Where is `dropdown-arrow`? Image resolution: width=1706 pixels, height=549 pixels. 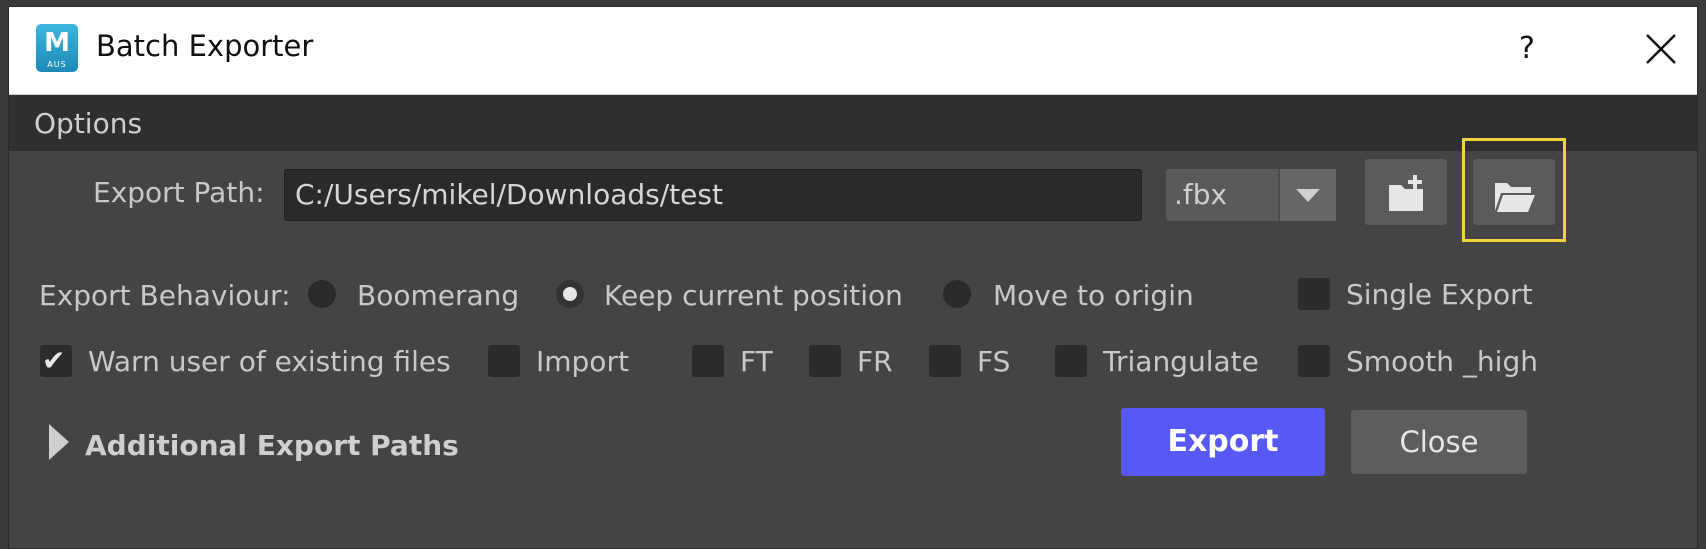 dropdown-arrow is located at coordinates (1307, 195).